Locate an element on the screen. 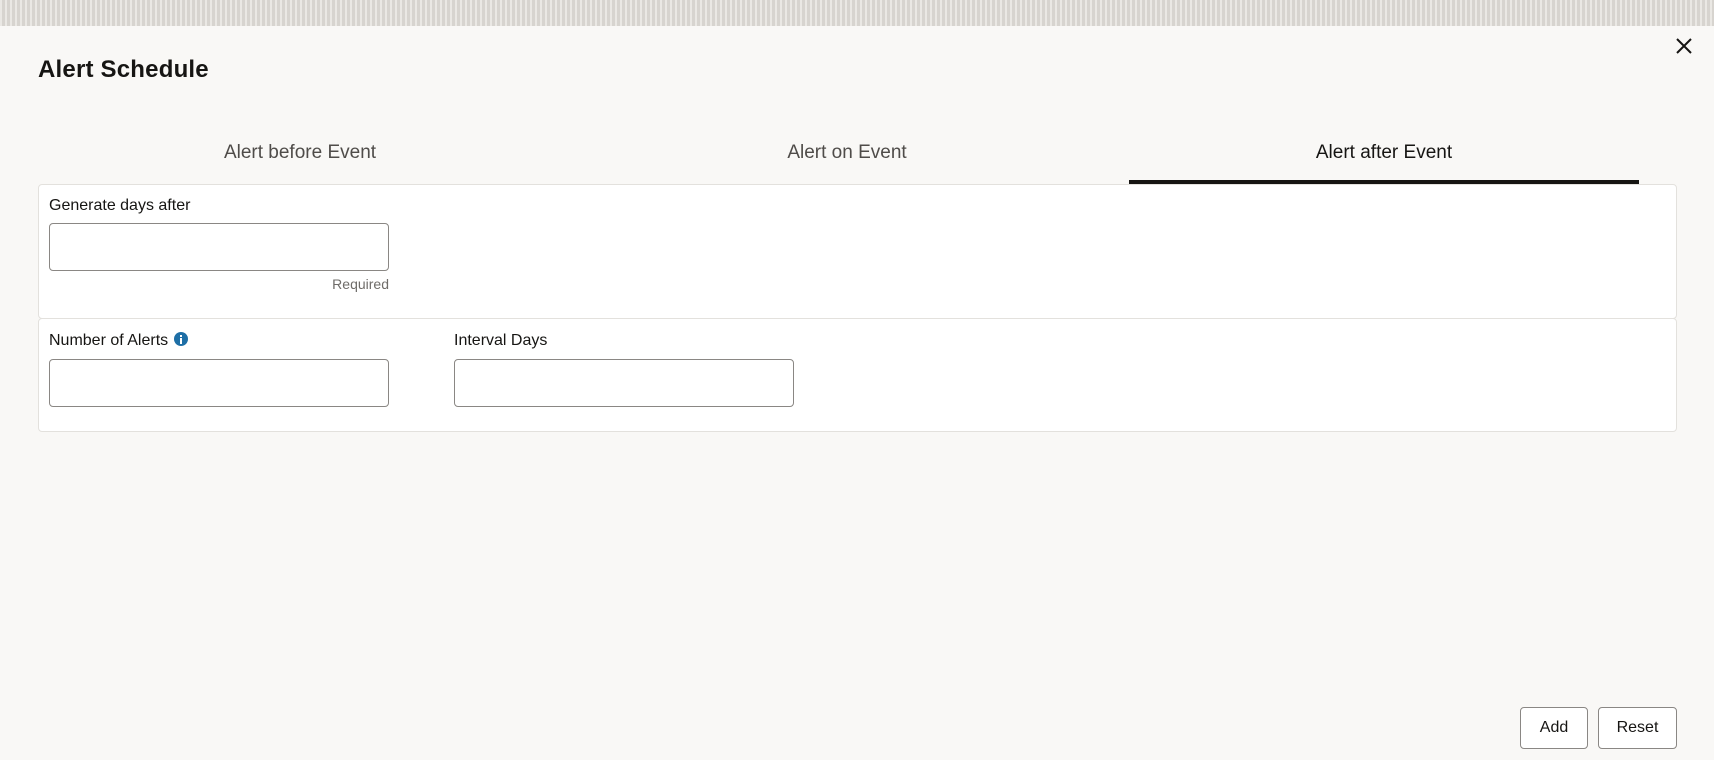 The width and height of the screenshot is (1714, 760). tab-label: Alert before Event is located at coordinates (300, 152).